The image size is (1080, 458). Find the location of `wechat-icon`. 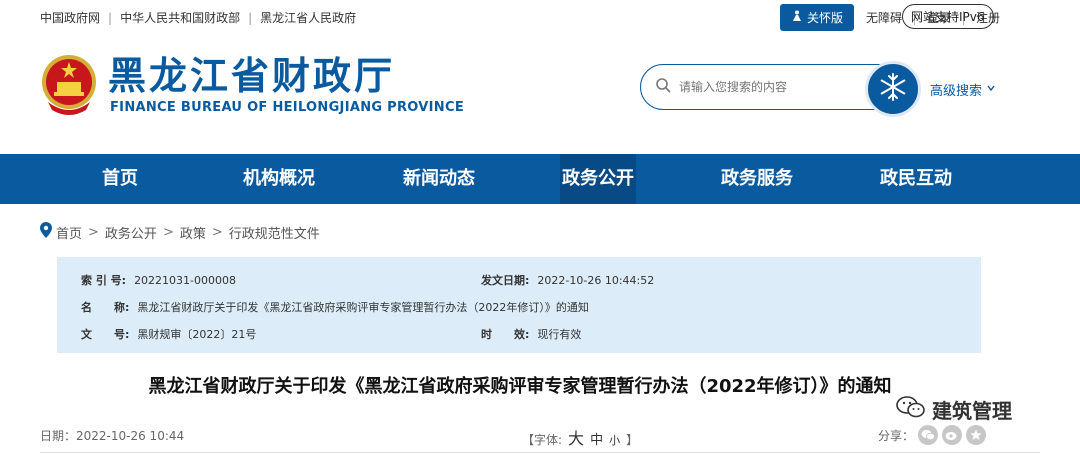

wechat-icon is located at coordinates (911, 409).